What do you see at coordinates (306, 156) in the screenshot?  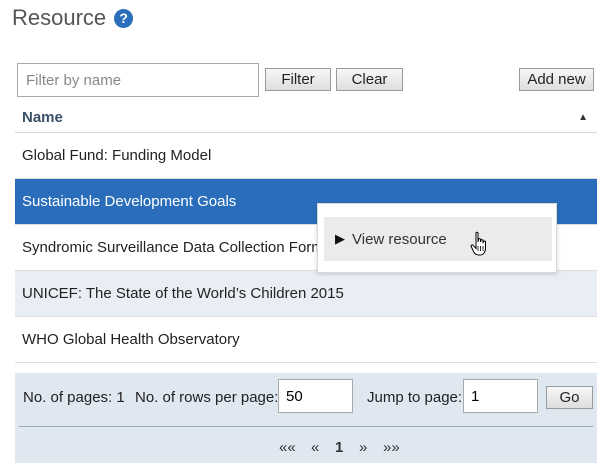 I see `table-row: Global Fund: Funding Model` at bounding box center [306, 156].